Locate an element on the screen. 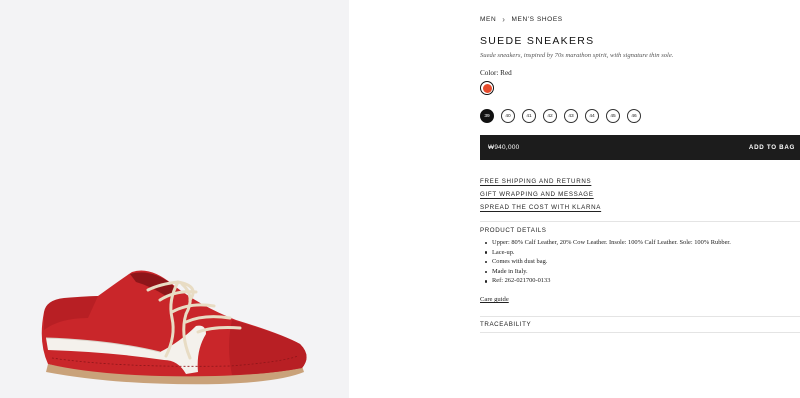  size-option: 45 is located at coordinates (613, 116).